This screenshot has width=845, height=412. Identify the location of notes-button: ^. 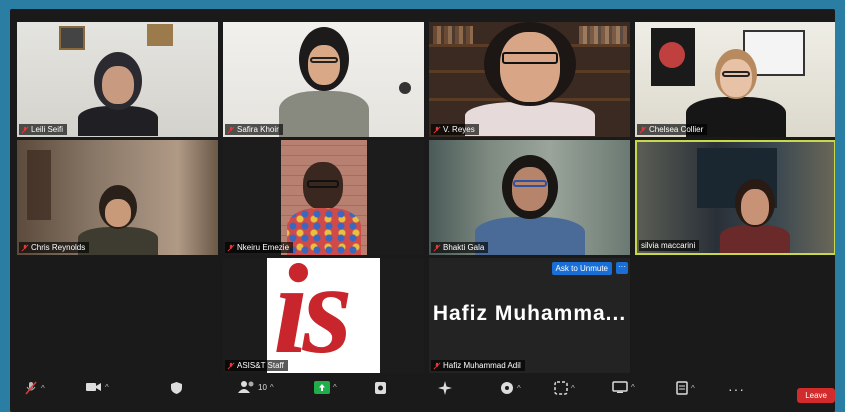
(685, 388).